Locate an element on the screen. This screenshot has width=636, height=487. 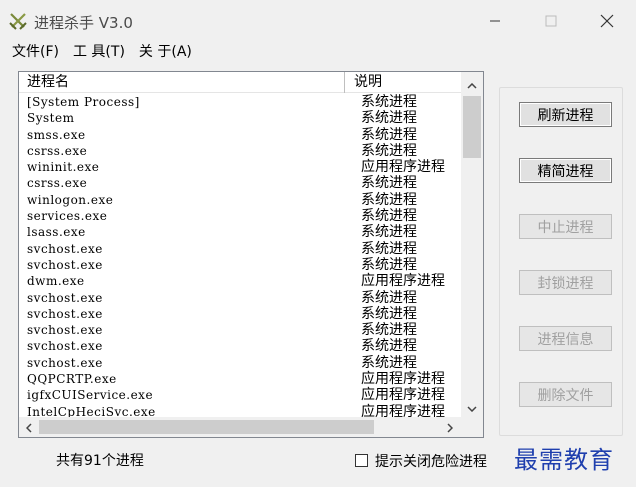
table-row: [System Process] 系统进程 is located at coordinates (240, 102).